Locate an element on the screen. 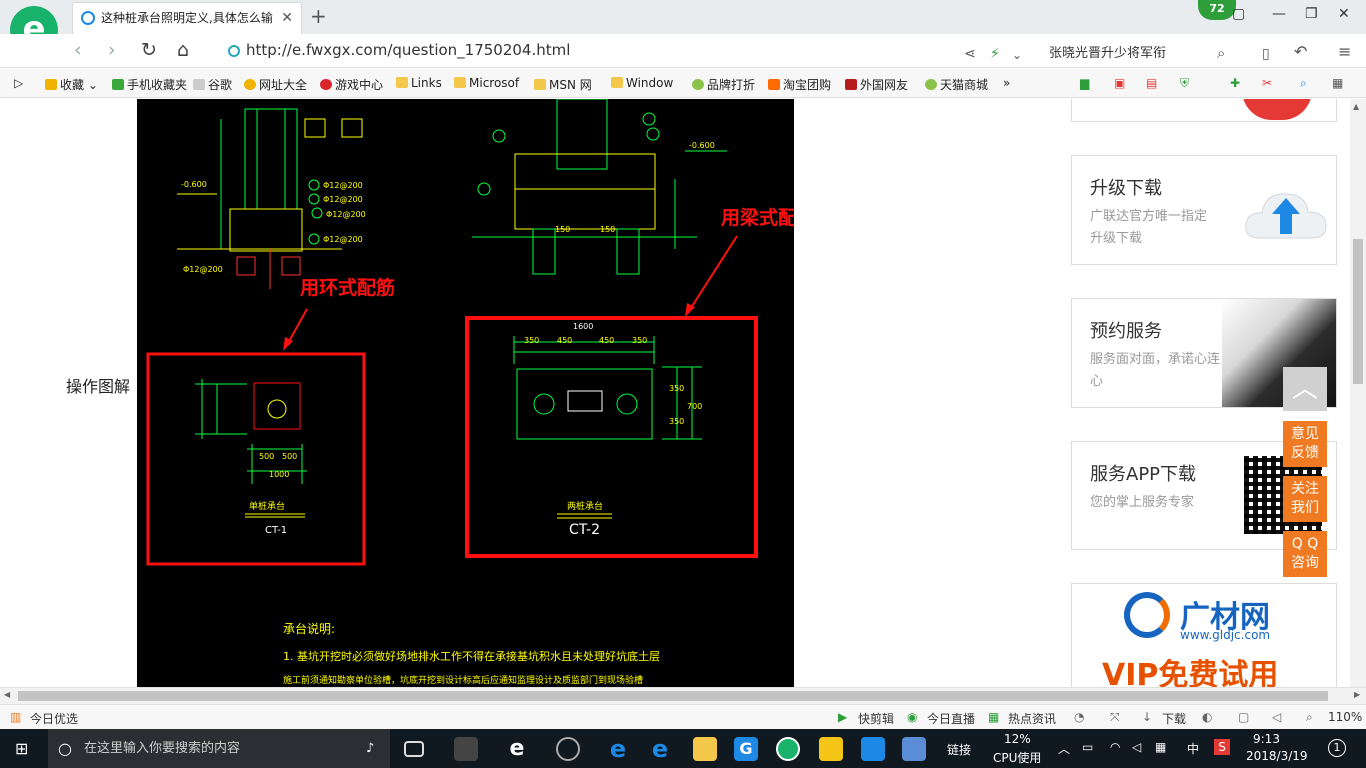  links-label: 链接 is located at coordinates (959, 749).